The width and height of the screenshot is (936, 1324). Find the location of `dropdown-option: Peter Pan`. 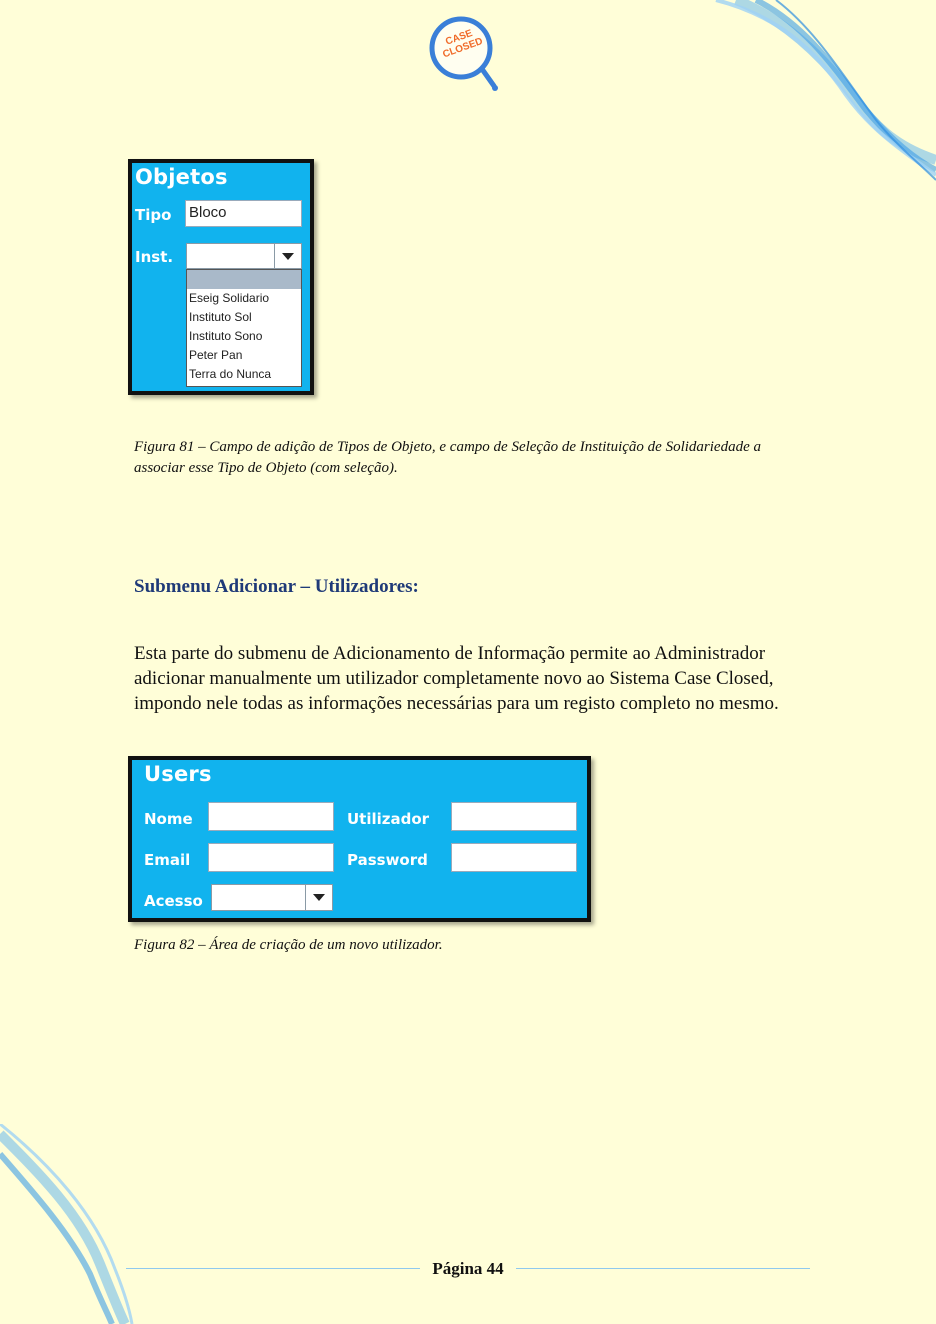

dropdown-option: Peter Pan is located at coordinates (244, 355).